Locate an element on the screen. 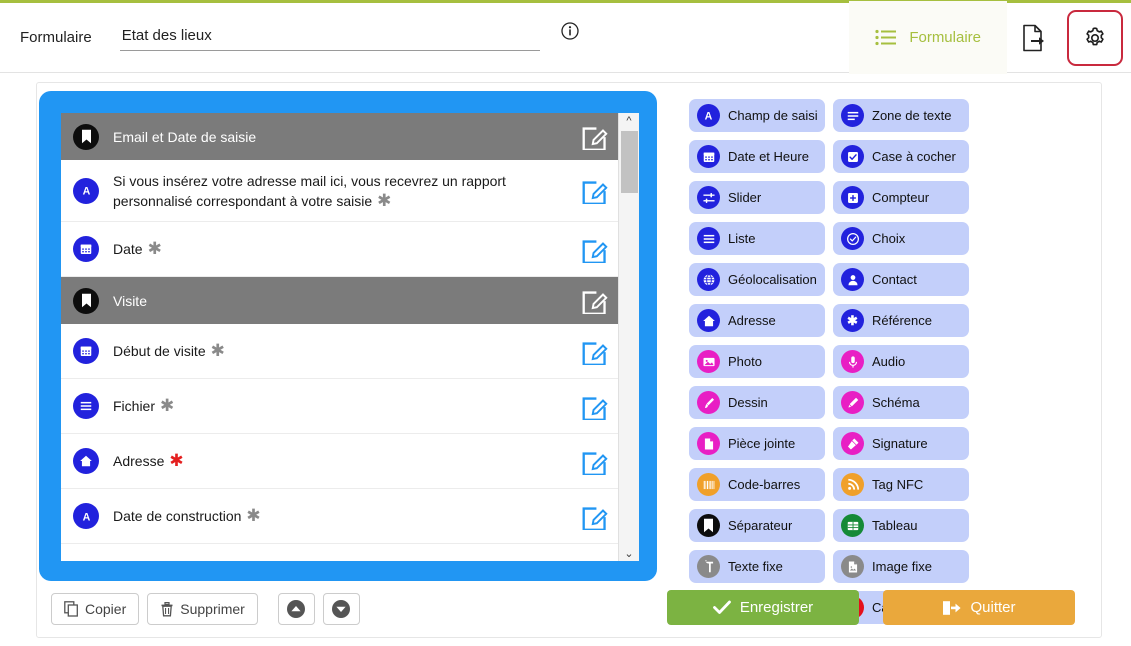 This screenshot has width=1131, height=646. header-actions: Formulaire is located at coordinates (990, 37).